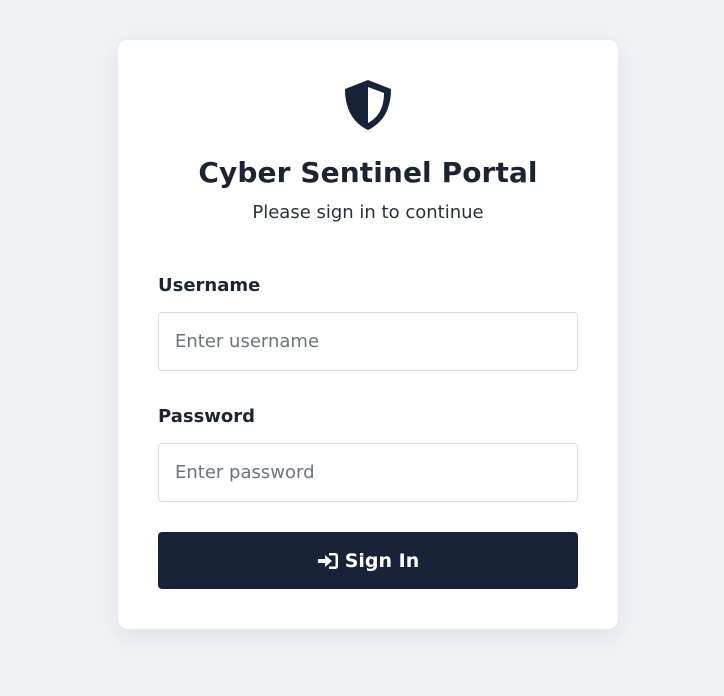 The width and height of the screenshot is (724, 696). Describe the element at coordinates (209, 285) in the screenshot. I see `username-label: Username` at that location.